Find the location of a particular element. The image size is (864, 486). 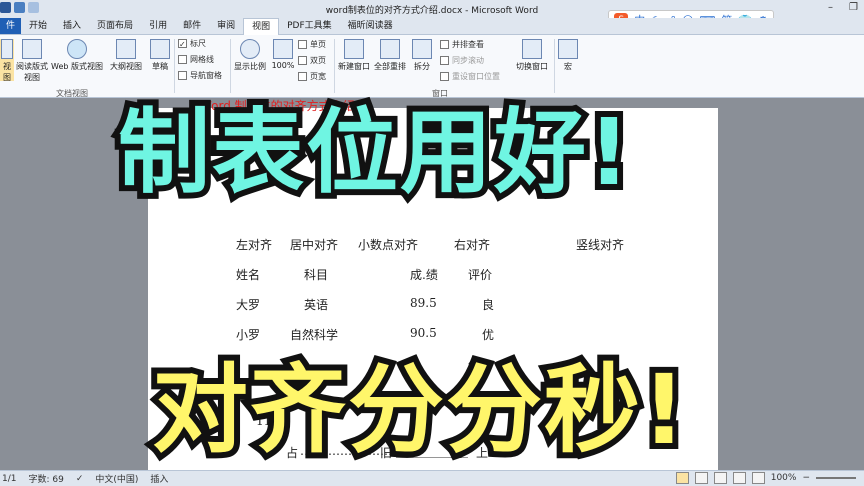

minimize-button: – is located at coordinates (830, 7).